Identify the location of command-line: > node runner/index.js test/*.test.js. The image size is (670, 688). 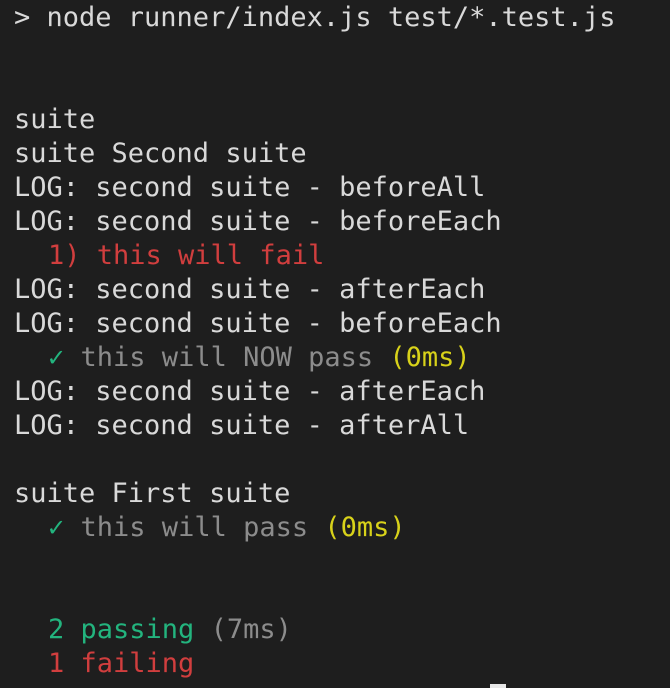
(315, 17).